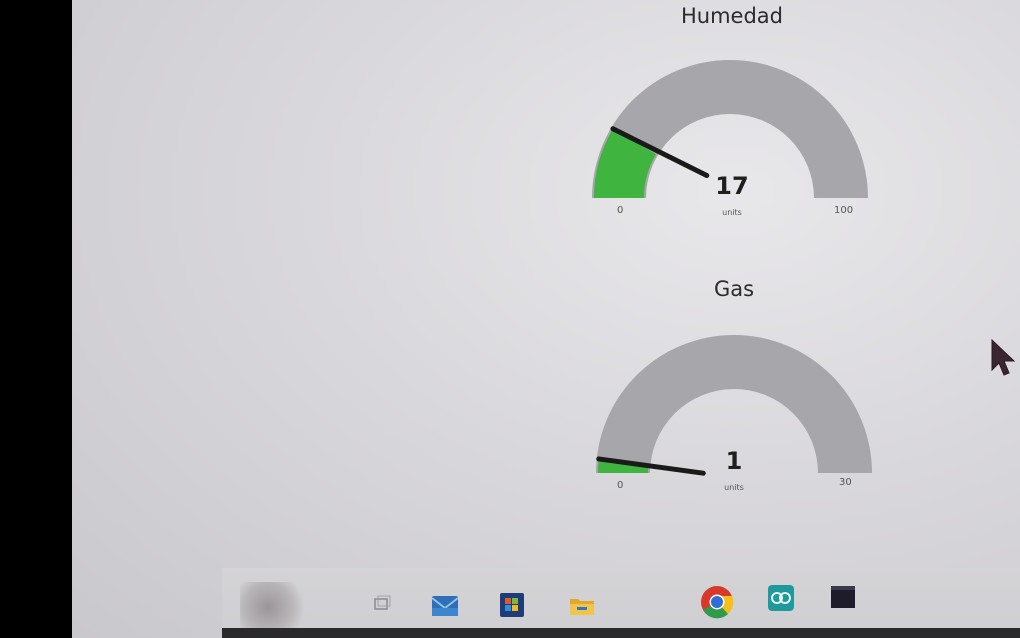 This screenshot has height=638, width=1020. What do you see at coordinates (445, 605) in the screenshot?
I see `mail-icon` at bounding box center [445, 605].